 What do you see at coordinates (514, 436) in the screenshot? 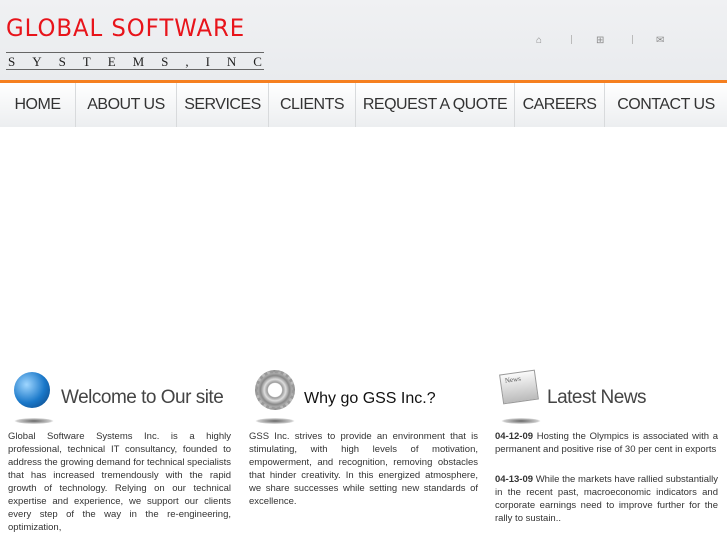
I see `news-date: 04-12-09` at bounding box center [514, 436].